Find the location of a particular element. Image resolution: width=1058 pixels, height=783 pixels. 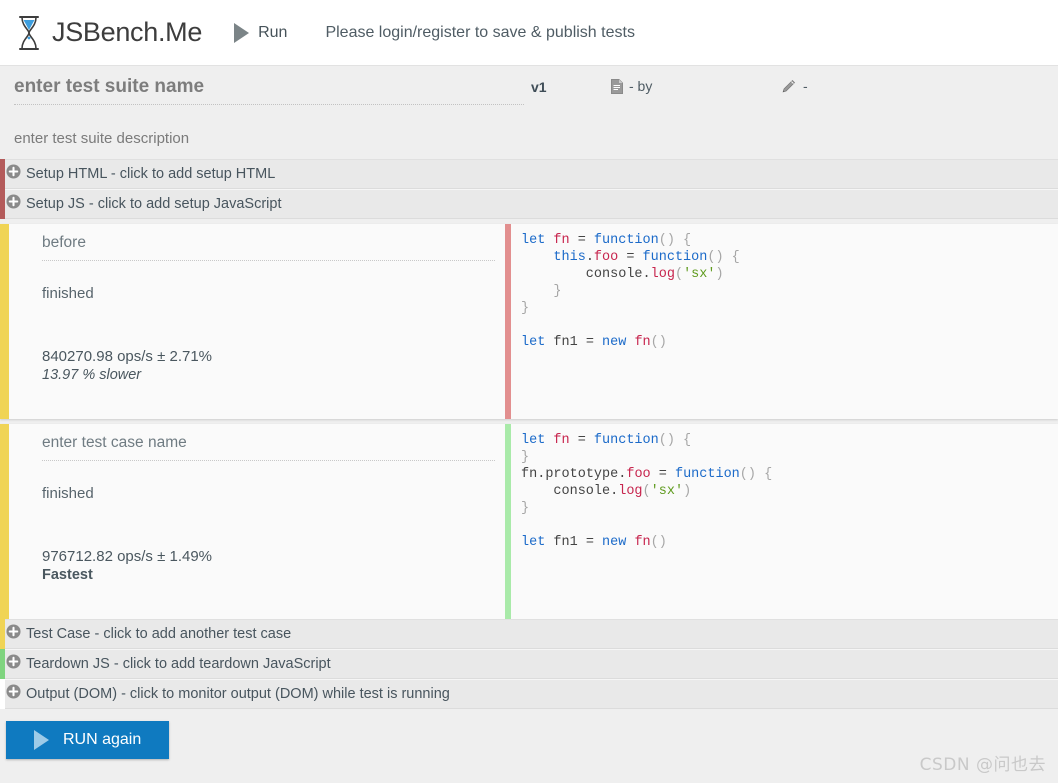

code-token: this is located at coordinates (569, 257).